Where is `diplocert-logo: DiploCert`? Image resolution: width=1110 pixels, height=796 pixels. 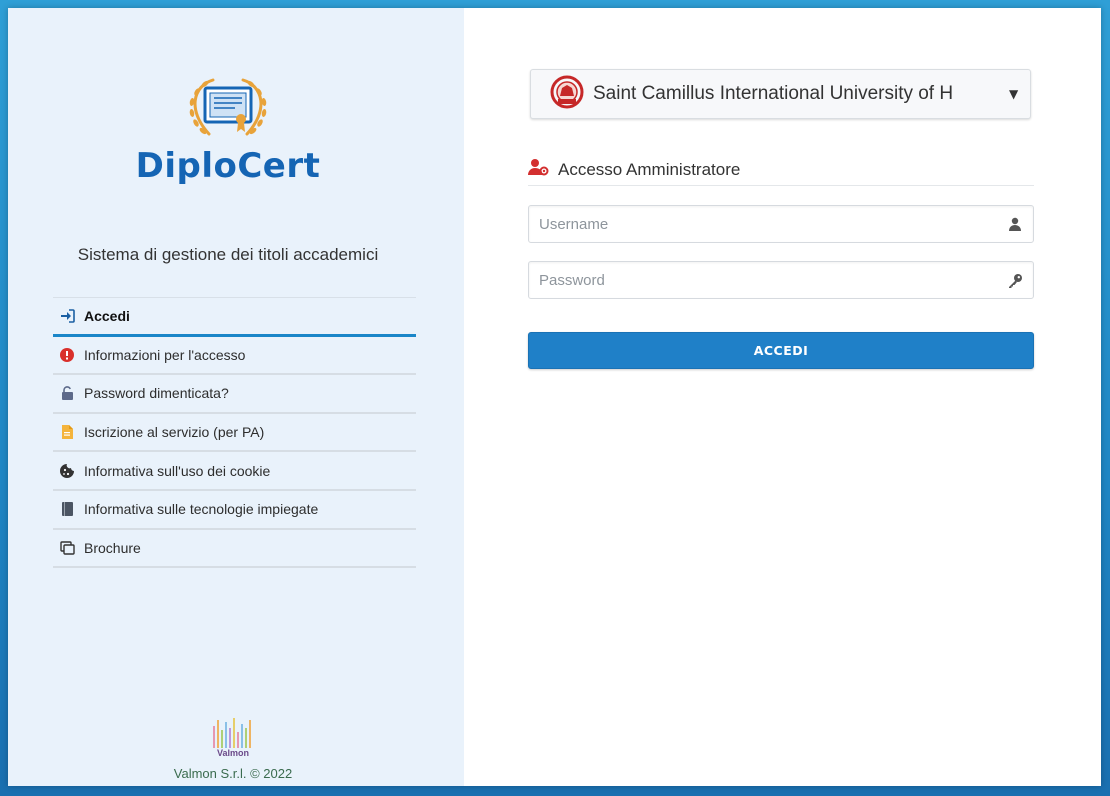 diplocert-logo: DiploCert is located at coordinates (228, 134).